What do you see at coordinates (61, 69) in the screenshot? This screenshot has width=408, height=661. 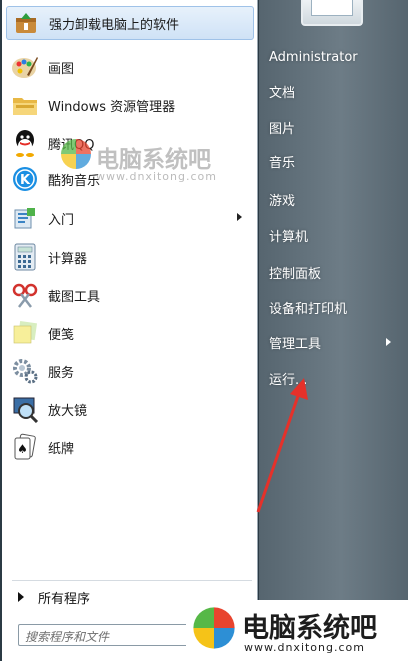 I see `program-label: 画图` at bounding box center [61, 69].